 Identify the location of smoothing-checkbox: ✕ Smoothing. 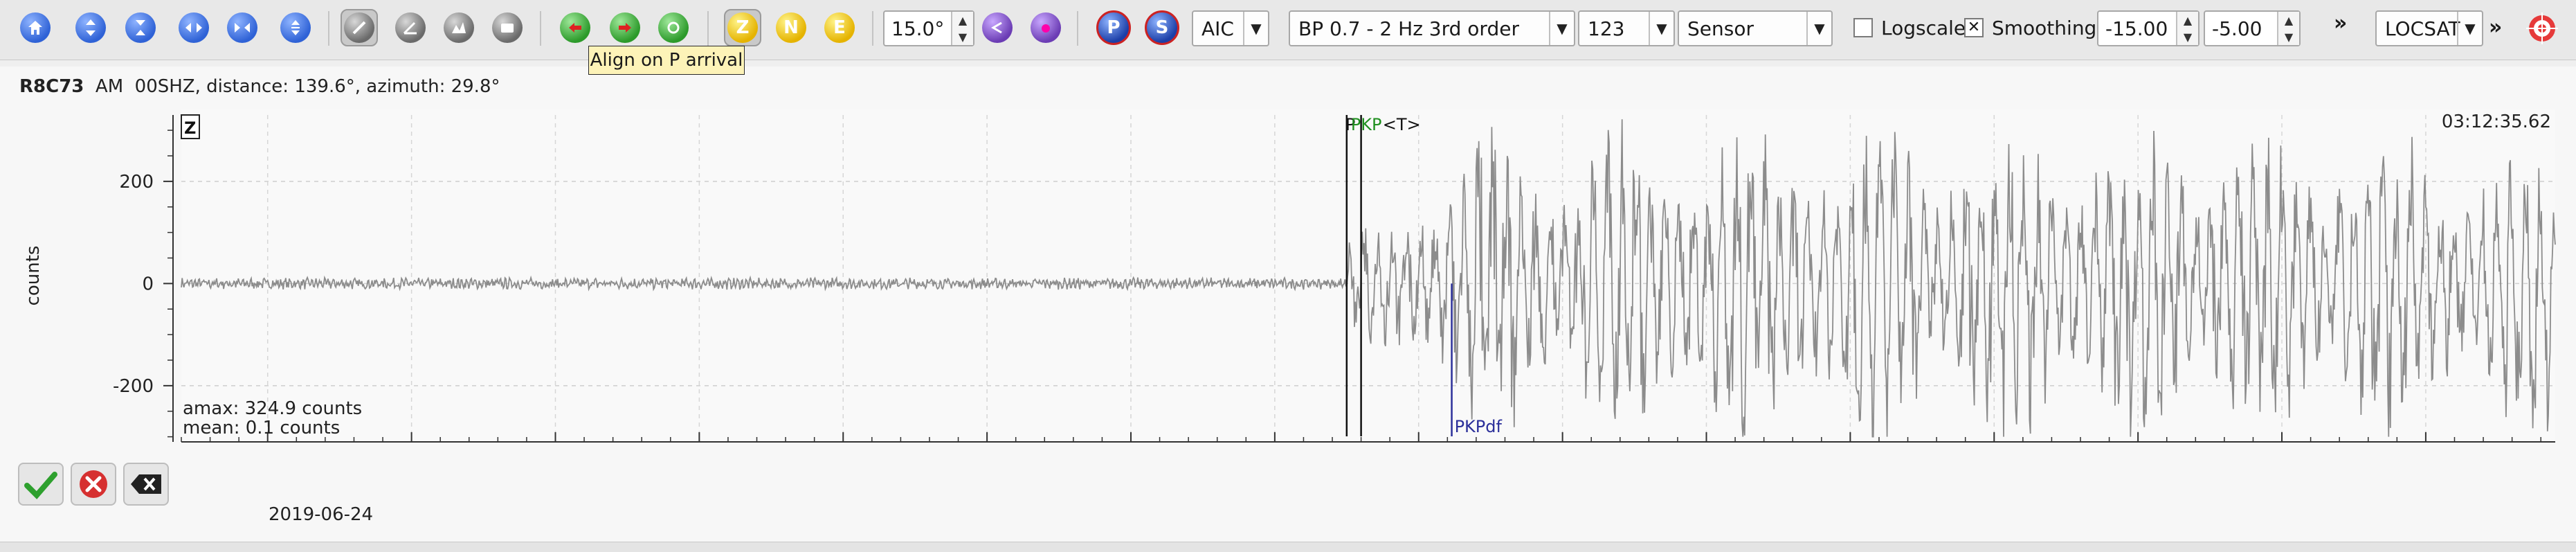
(2030, 28).